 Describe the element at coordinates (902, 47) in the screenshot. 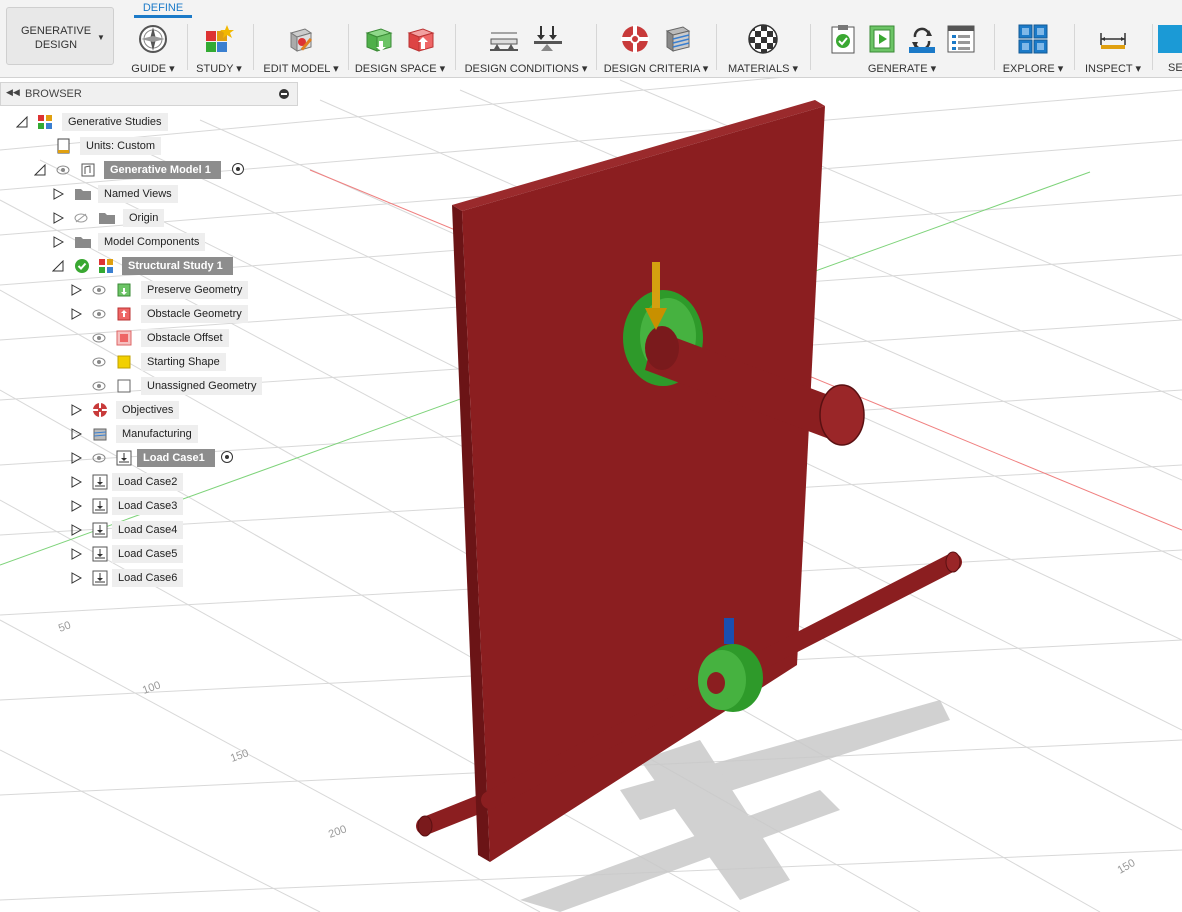

I see `generate-group: GENERATE ▾` at that location.